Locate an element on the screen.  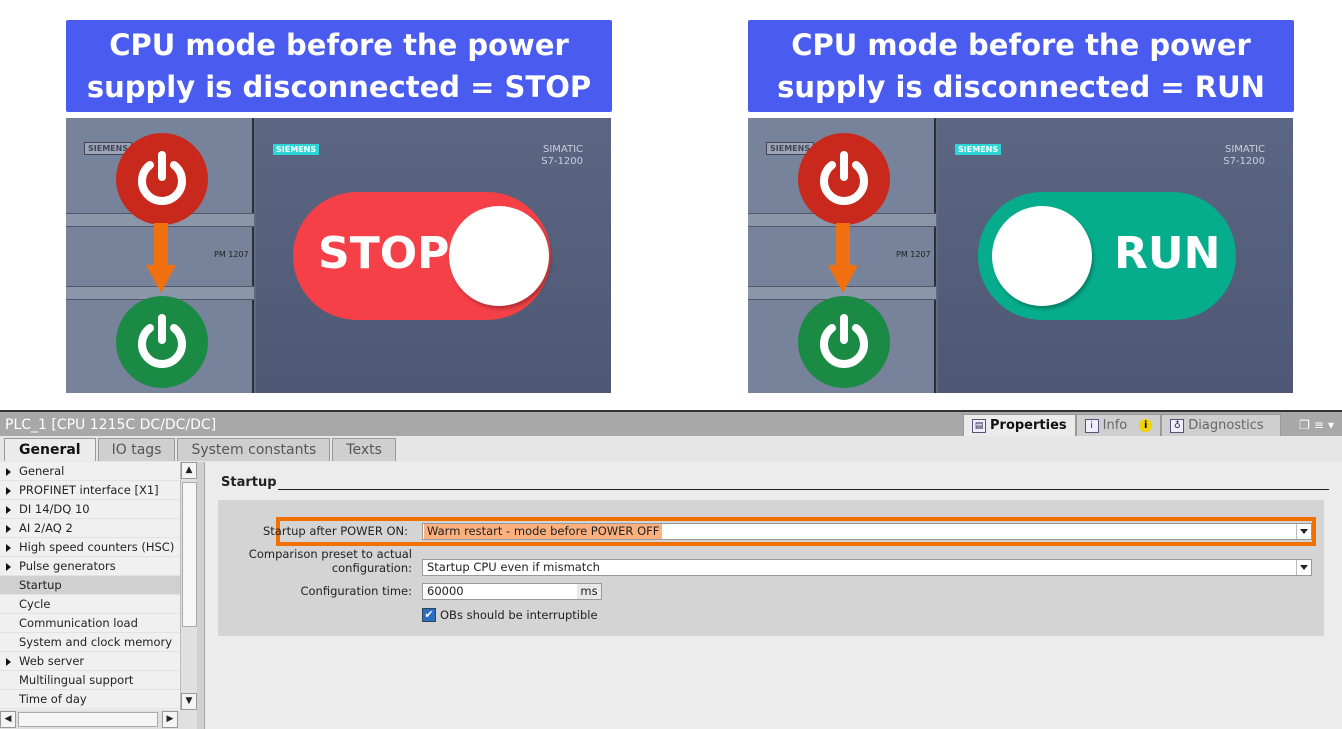
tab-info: i Info i is located at coordinates (1118, 425).